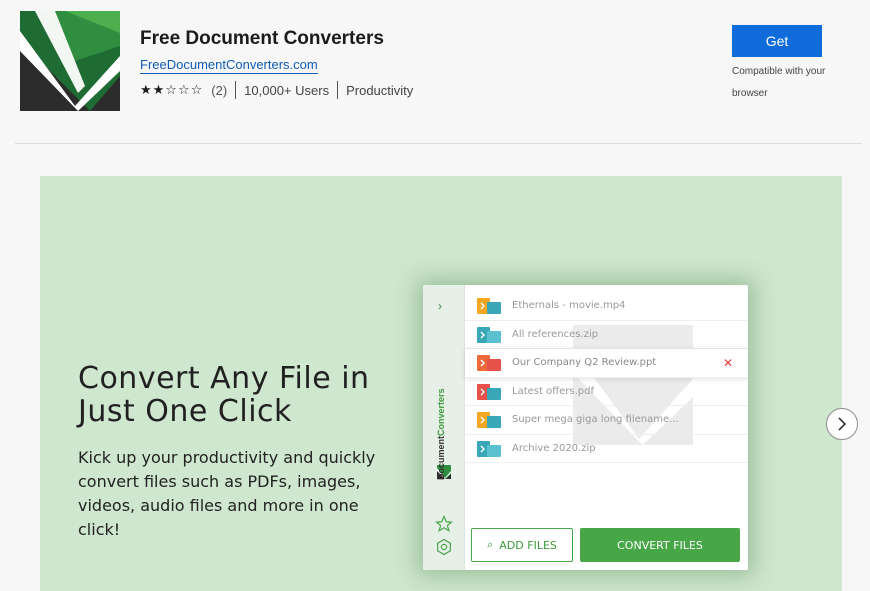 This screenshot has height=591, width=870. I want to click on file-row: Ethernals - movie.mp4, so click(606, 306).